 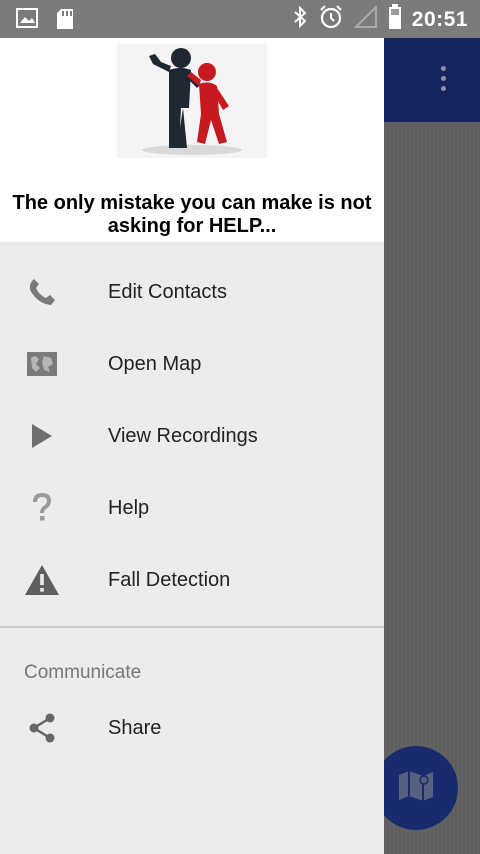 I want to click on bluetooth-icon, so click(x=300, y=19).